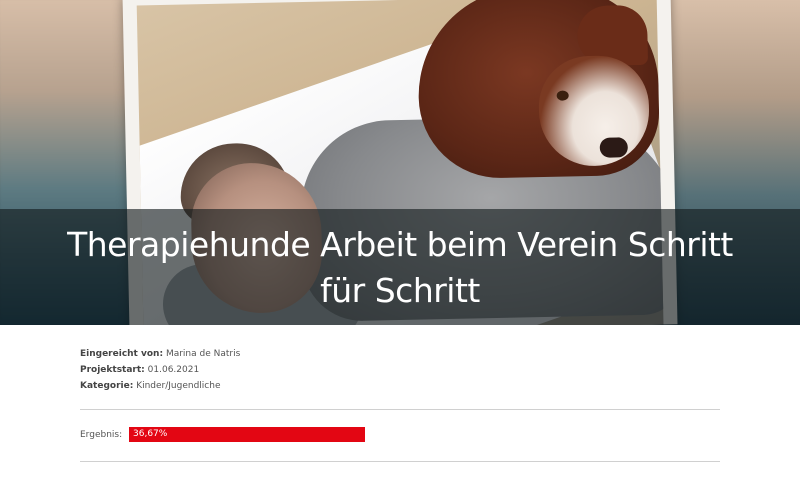 This screenshot has width=800, height=477. Describe the element at coordinates (112, 370) in the screenshot. I see `project-start-label: Projektstart:` at that location.